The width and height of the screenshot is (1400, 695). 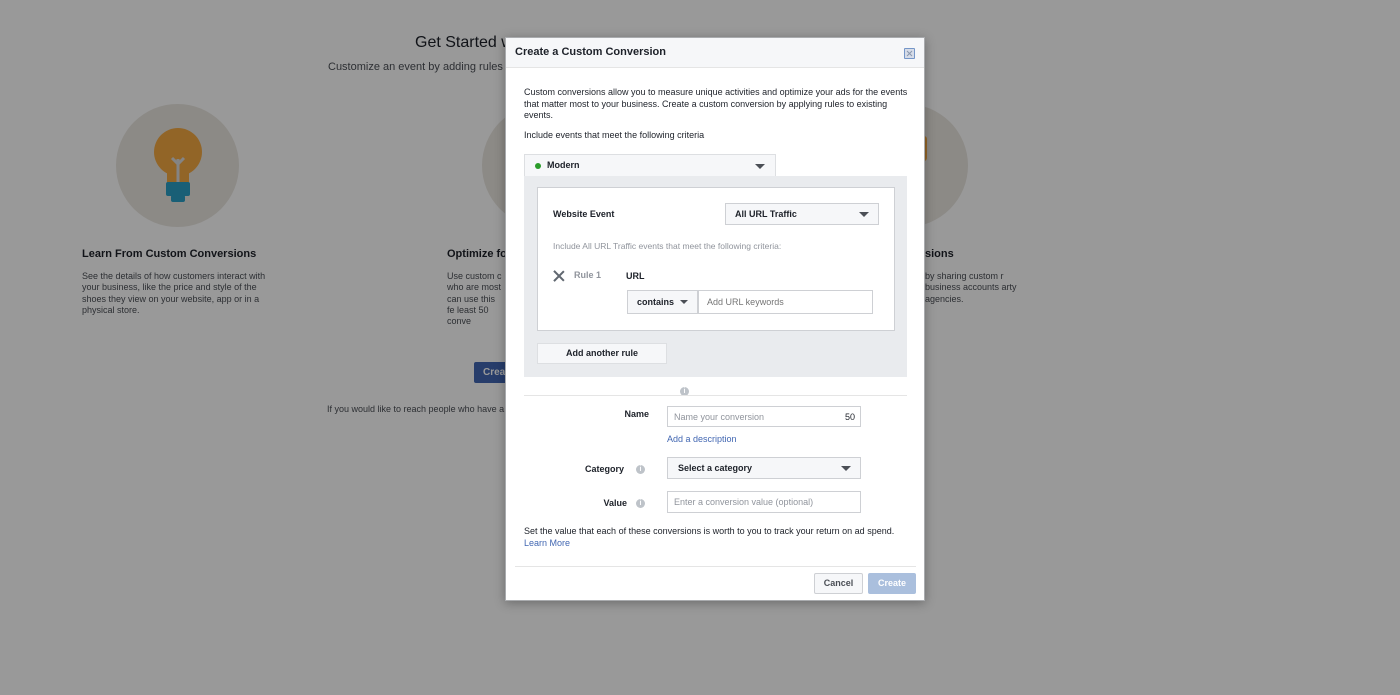 I want to click on value-label: Value, so click(x=615, y=503).